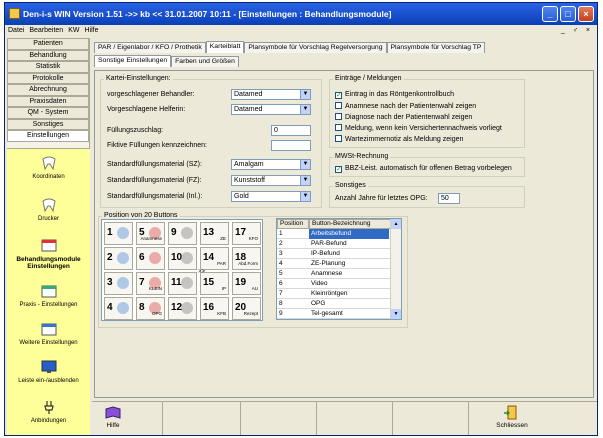 The image size is (603, 438). What do you see at coordinates (271, 196) in the screenshot?
I see `inl-select: Gold ▼` at bounding box center [271, 196].